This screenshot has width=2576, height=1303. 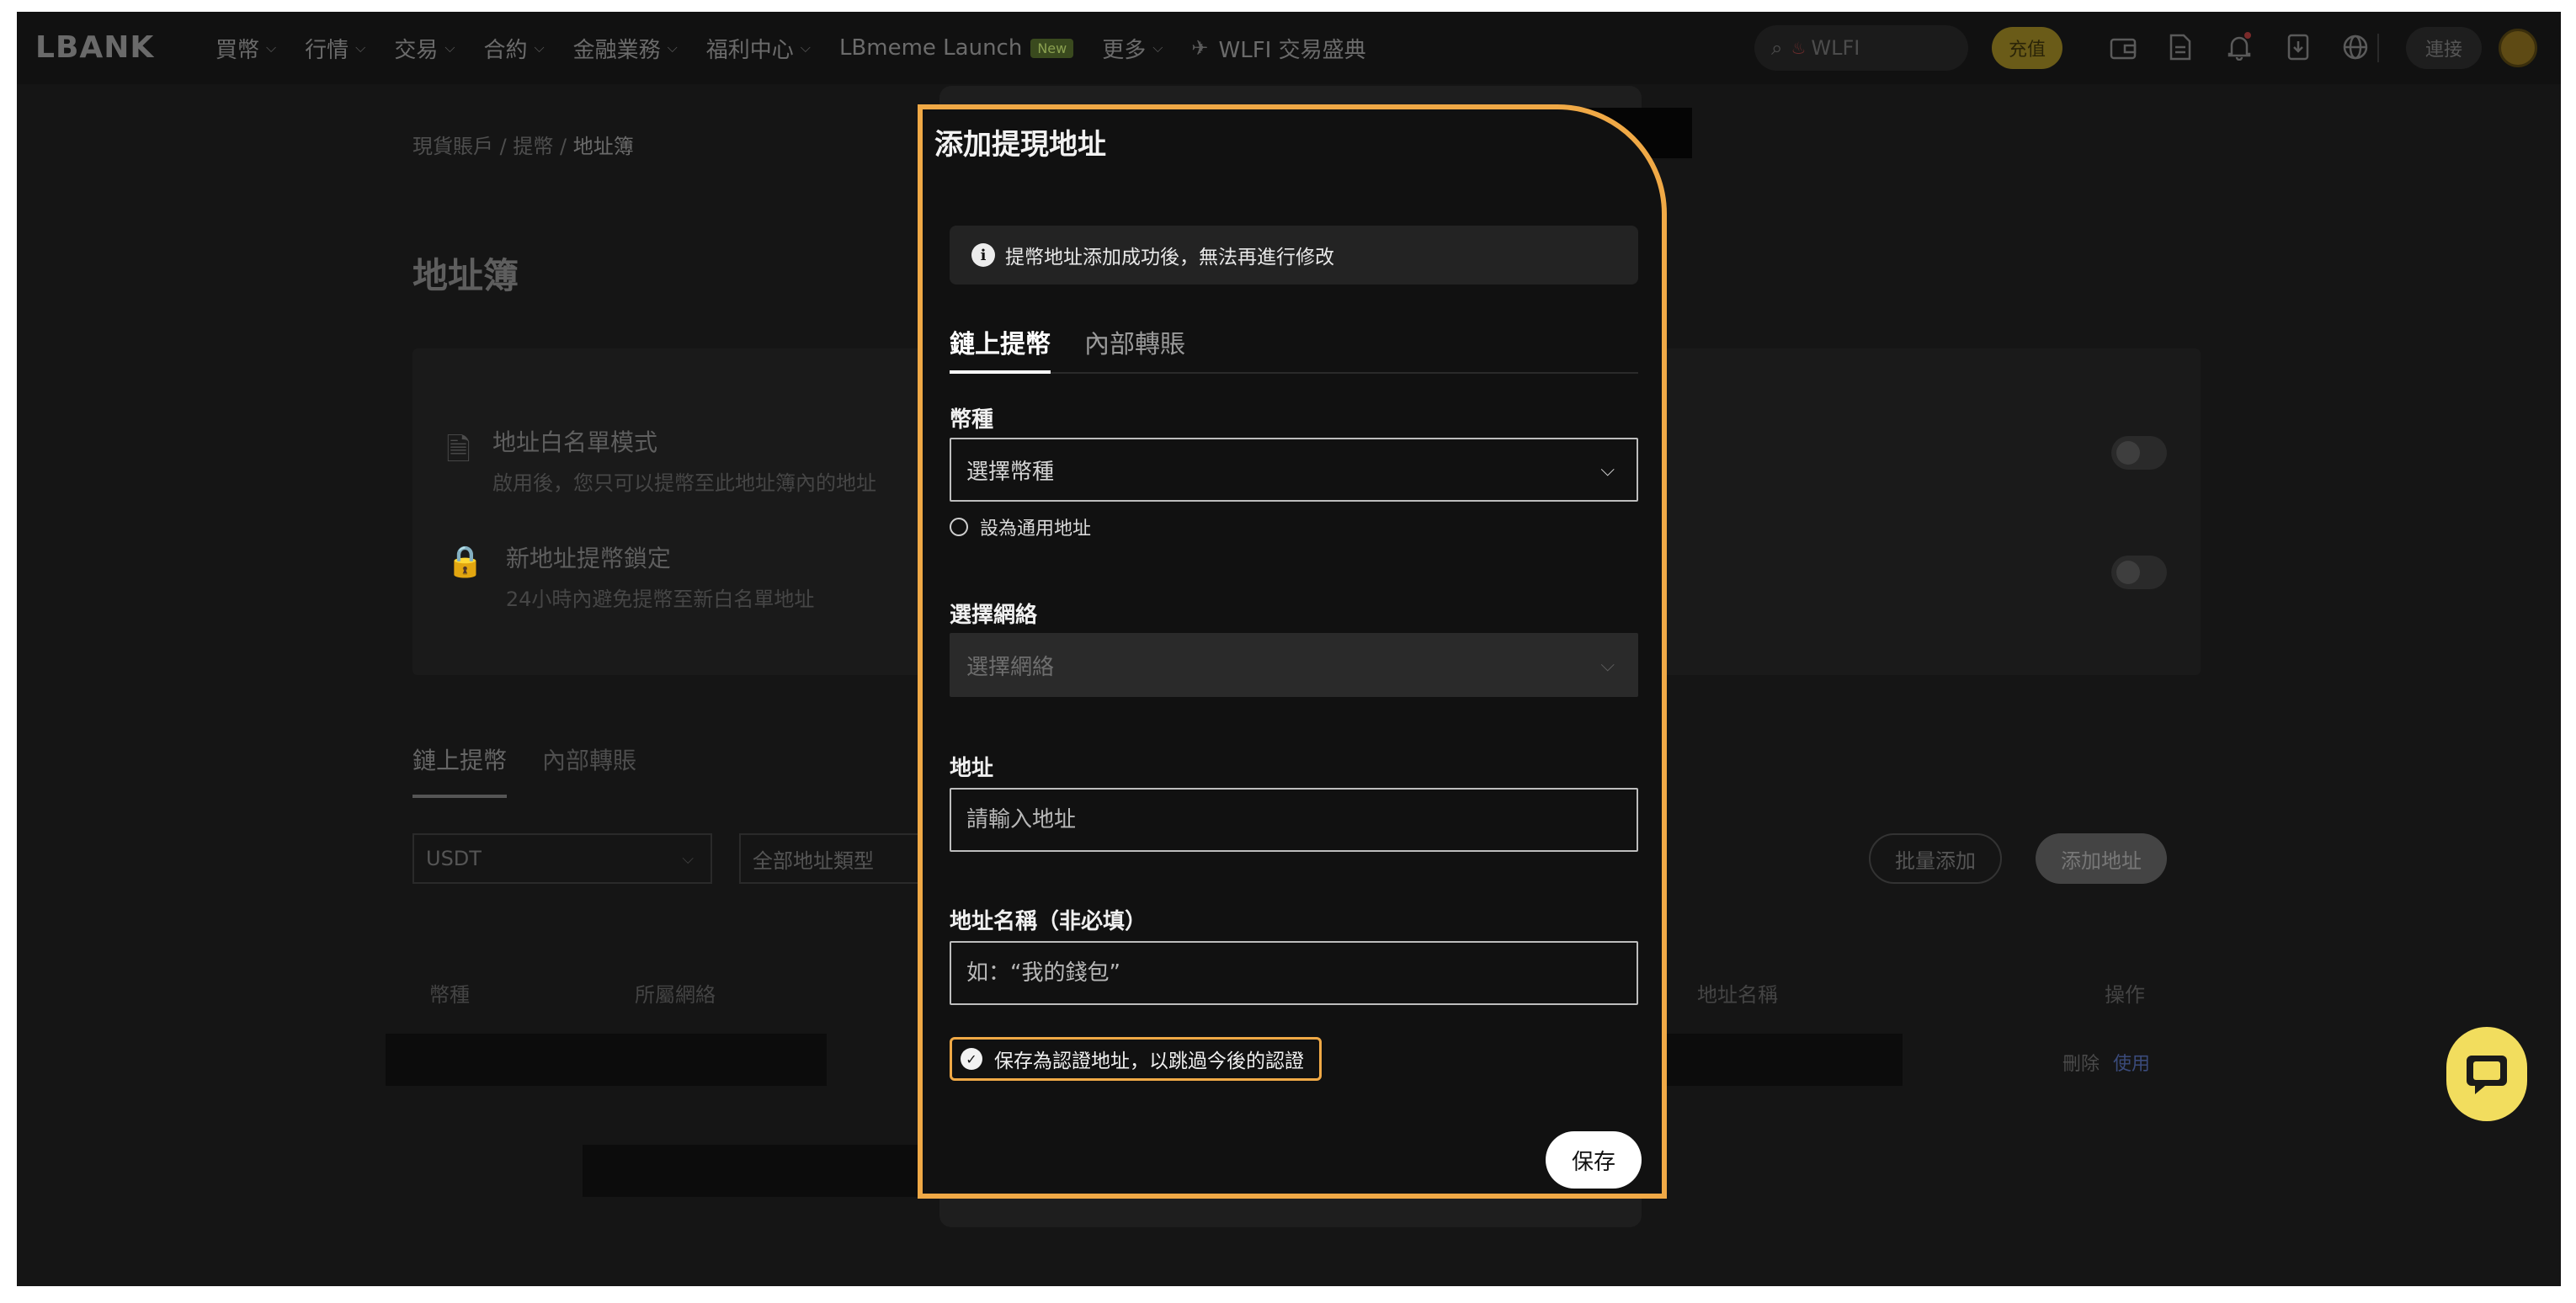 What do you see at coordinates (452, 146) in the screenshot?
I see `breadcrumb-spot-account: 現貨賬戶` at bounding box center [452, 146].